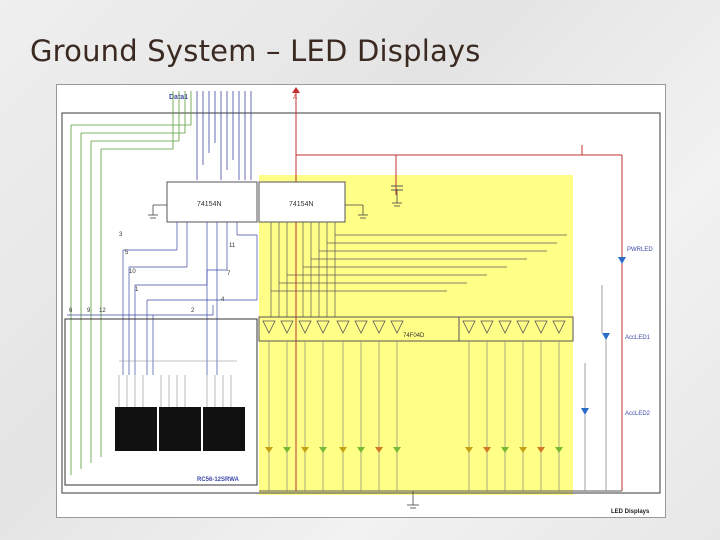  I want to click on led-label-acc1: AccLED1, so click(638, 338).